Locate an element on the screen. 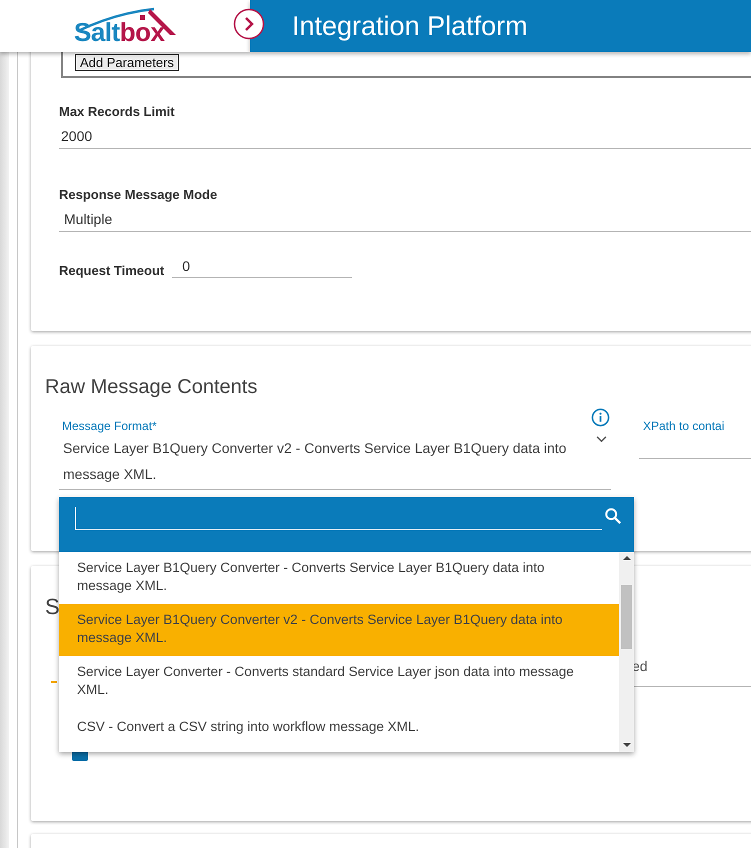 This screenshot has width=751, height=848. section-title: S is located at coordinates (52, 607).